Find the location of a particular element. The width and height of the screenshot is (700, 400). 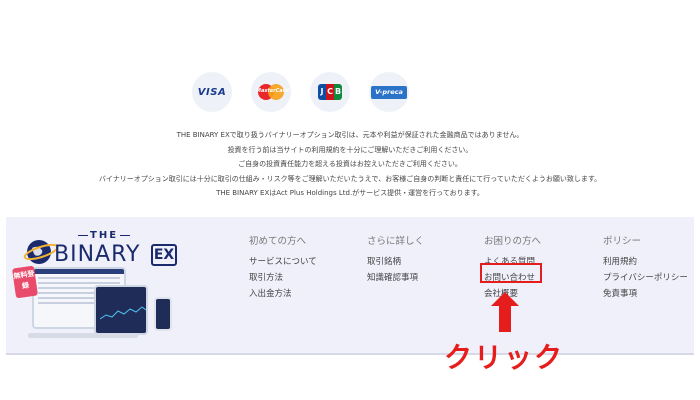

footer-heading: ポリシー is located at coordinates (622, 241).